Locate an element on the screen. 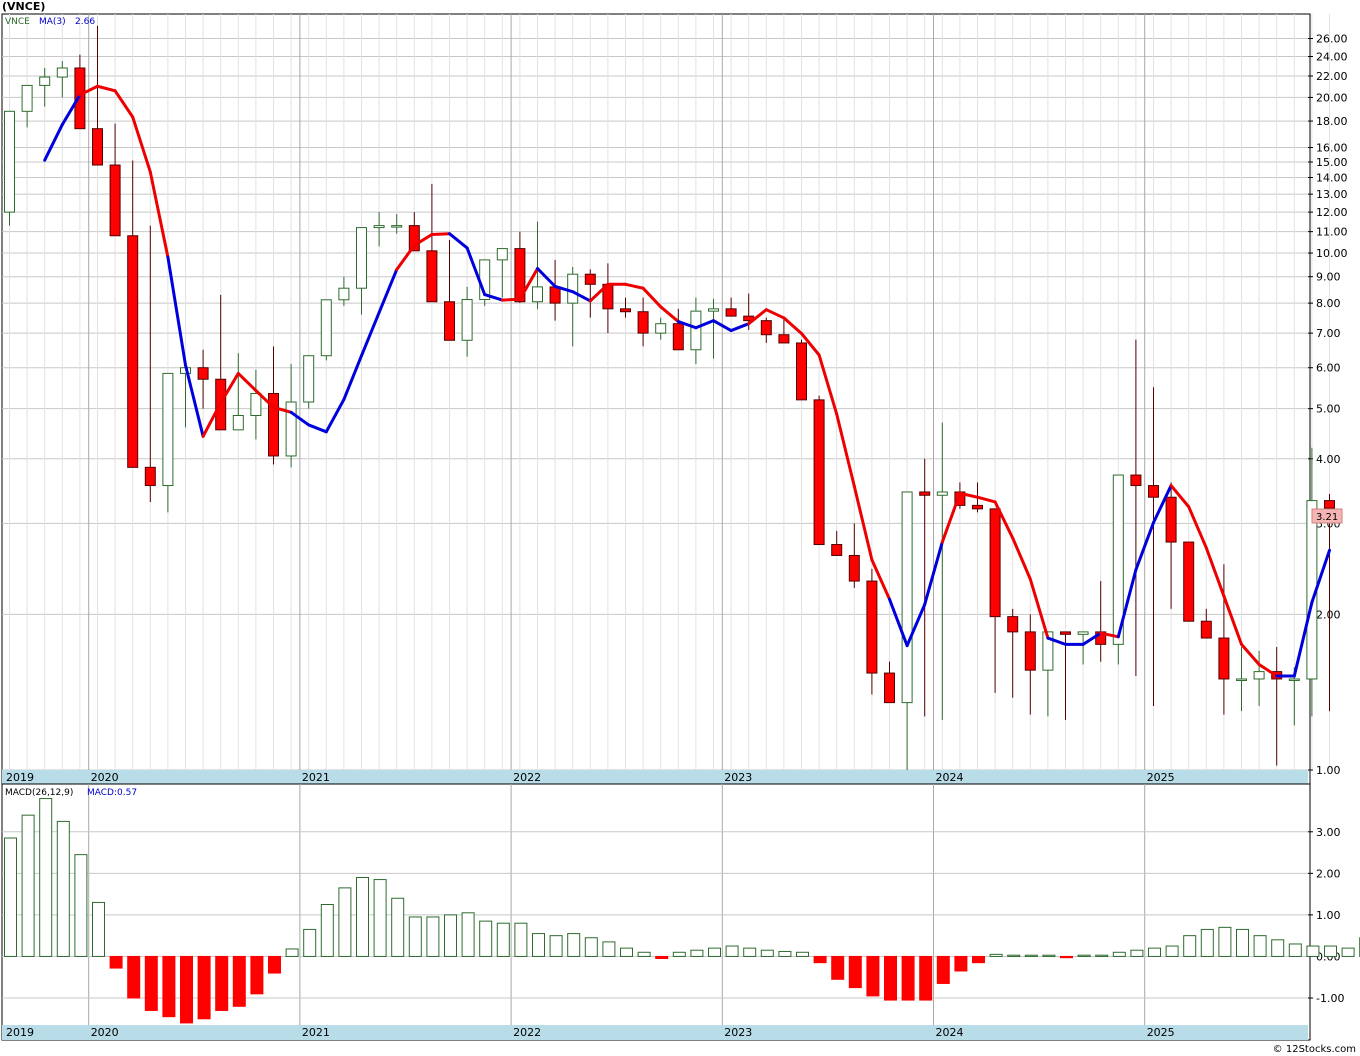 This screenshot has height=1056, width=1360. price-x-tick-label: 2021 is located at coordinates (316, 777).